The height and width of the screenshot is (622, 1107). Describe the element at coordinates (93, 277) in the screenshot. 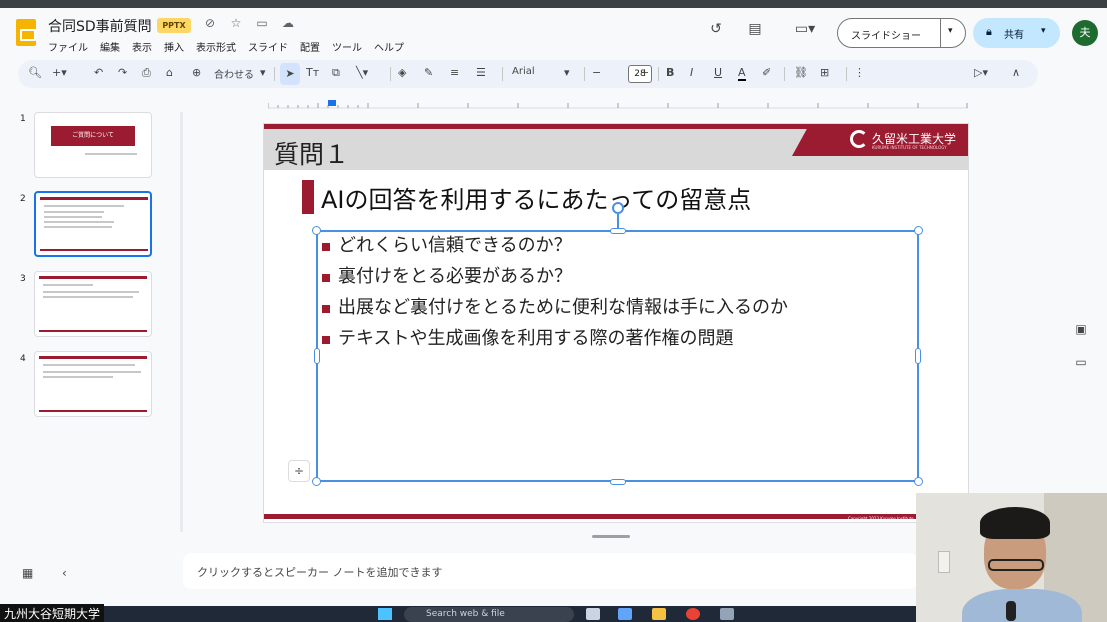

I see `thumbnail-header-bar` at that location.